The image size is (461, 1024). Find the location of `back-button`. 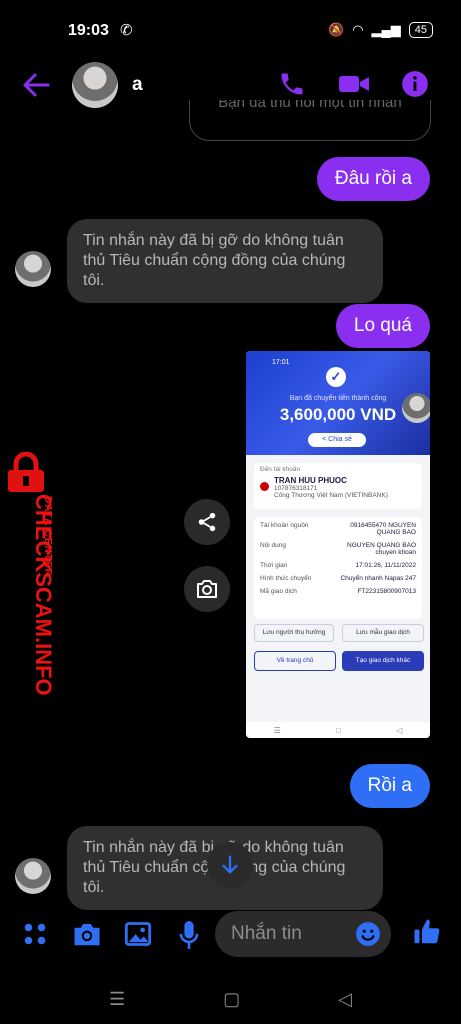

back-button is located at coordinates (36, 87).